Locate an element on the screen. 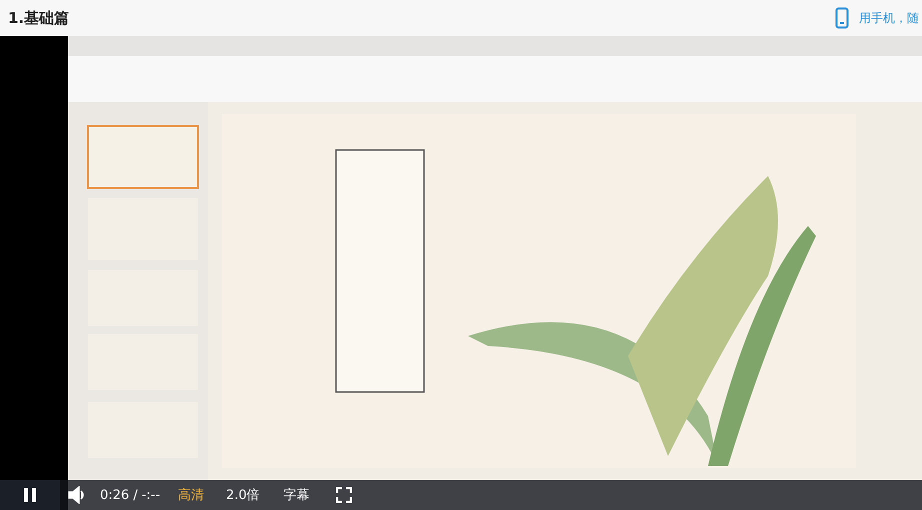  pause-icon is located at coordinates (30, 495).